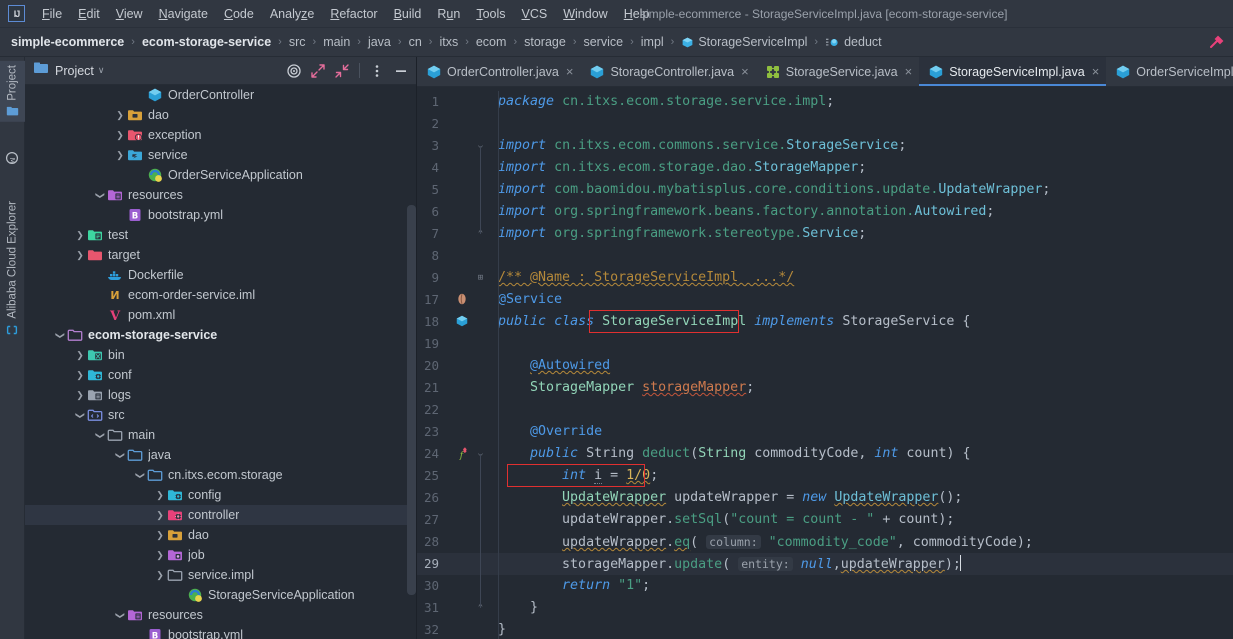 The image size is (1233, 639). What do you see at coordinates (101, 70) in the screenshot?
I see `chevron-down-icon: ∨` at bounding box center [101, 70].